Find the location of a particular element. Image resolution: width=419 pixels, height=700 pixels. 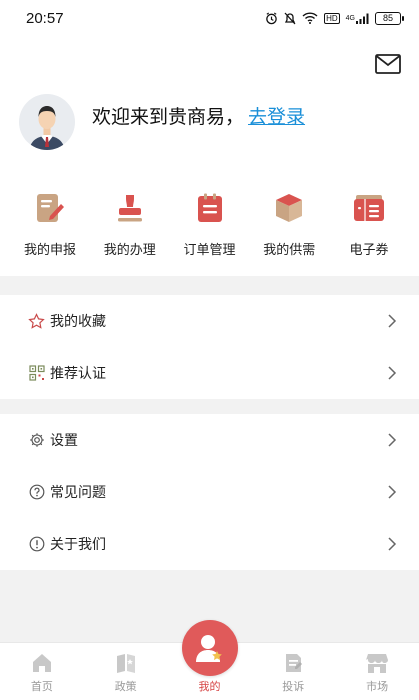

quick-action-label: 我的供需 is located at coordinates (289, 250).